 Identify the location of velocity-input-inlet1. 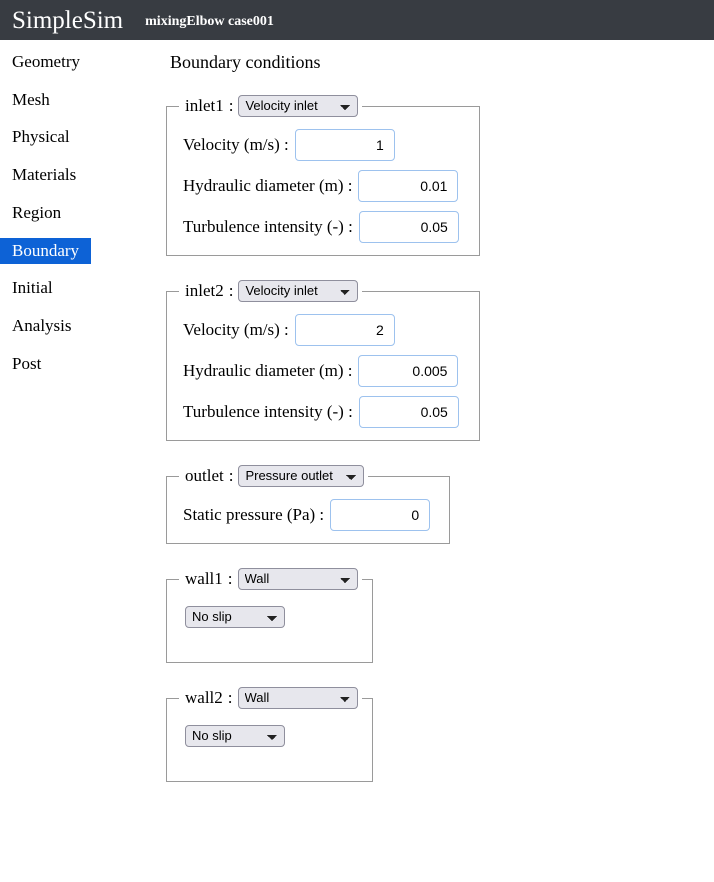
(344, 145).